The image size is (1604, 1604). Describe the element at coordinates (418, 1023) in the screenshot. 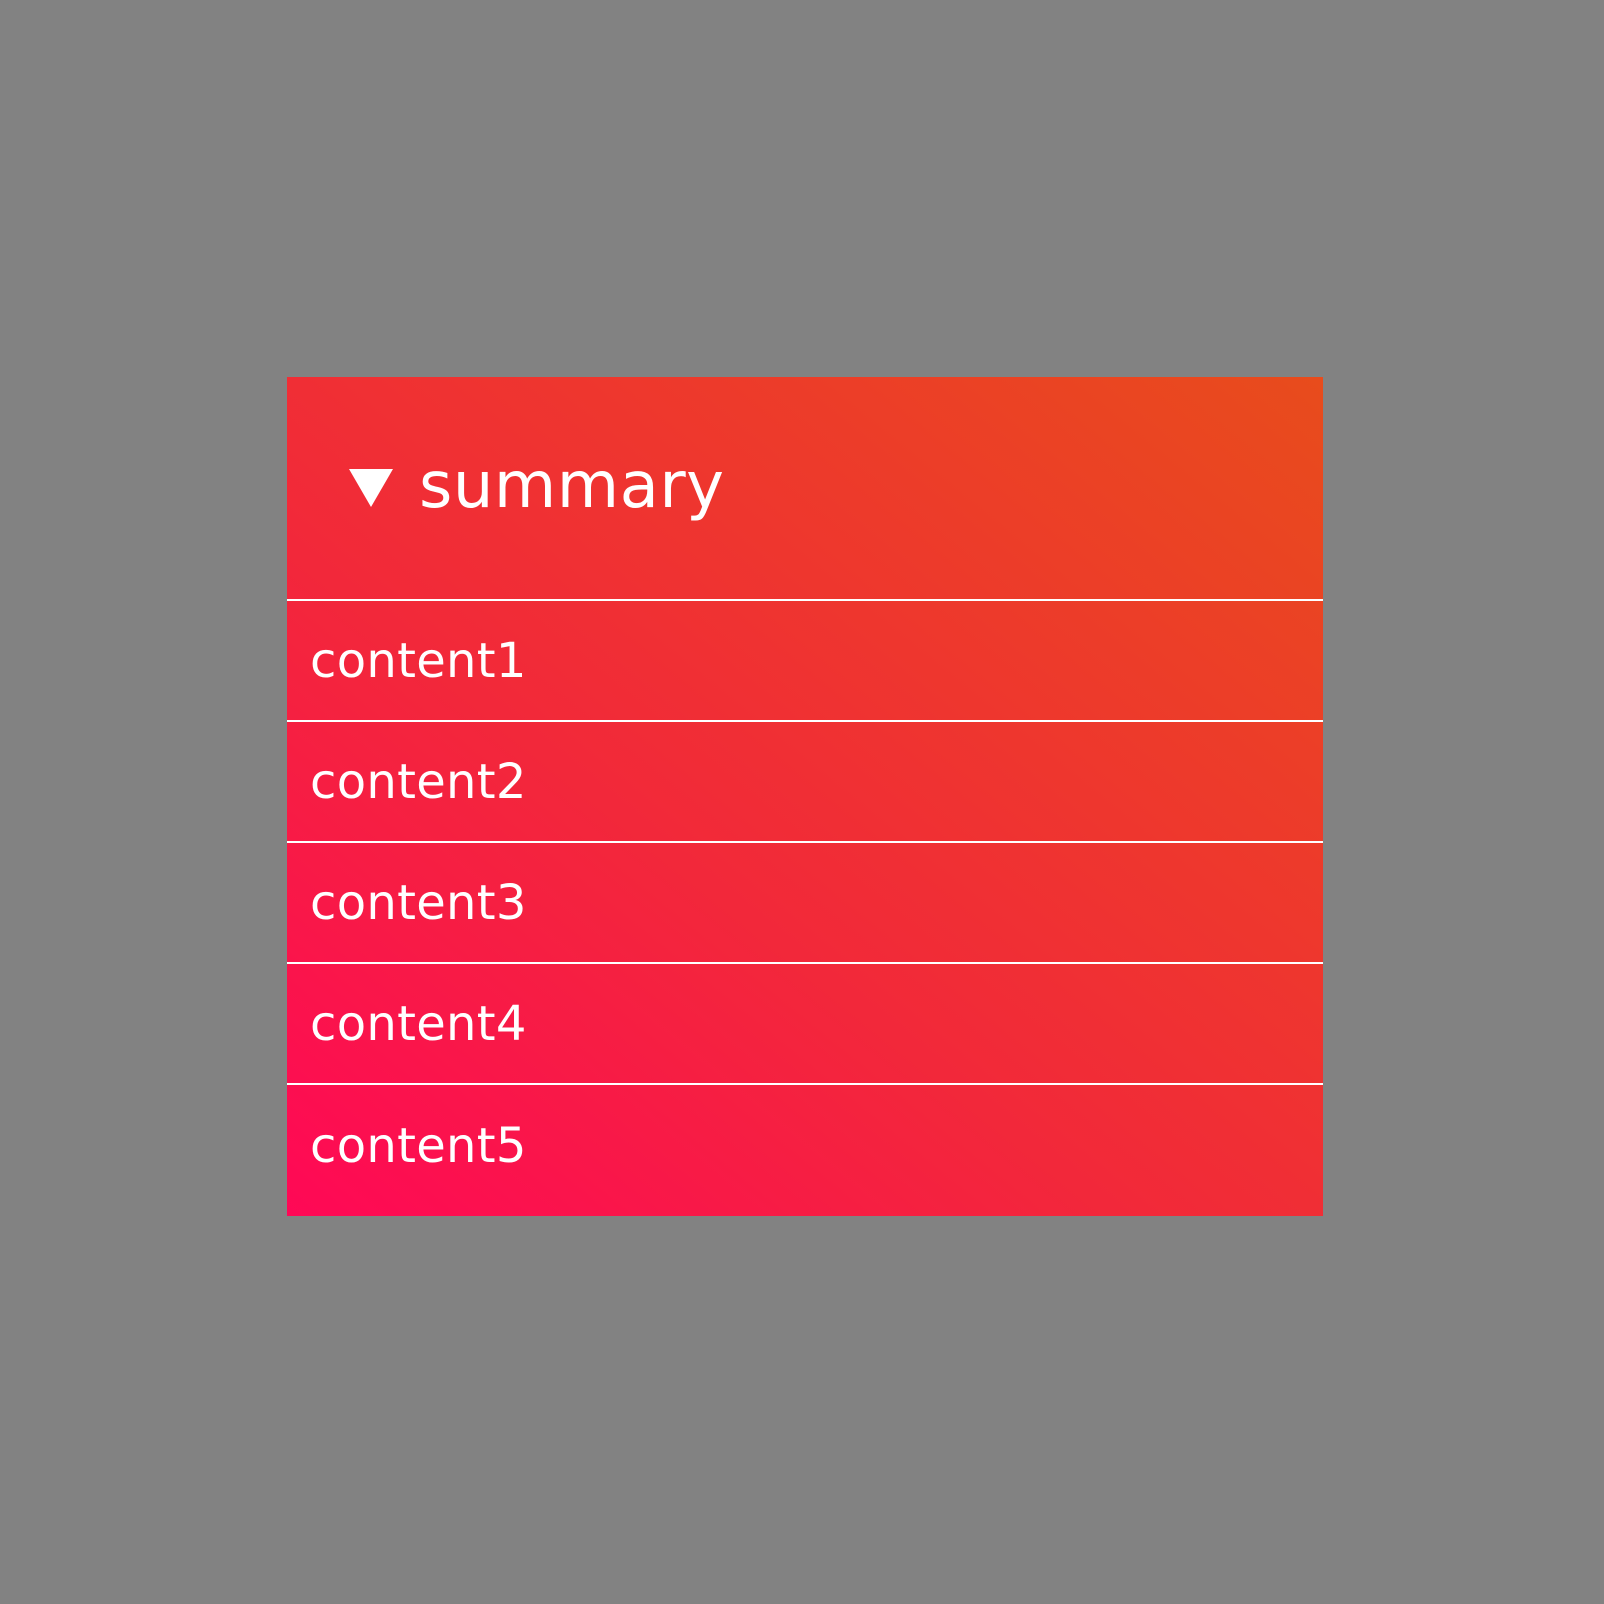

I see `list-item-label: content4` at that location.